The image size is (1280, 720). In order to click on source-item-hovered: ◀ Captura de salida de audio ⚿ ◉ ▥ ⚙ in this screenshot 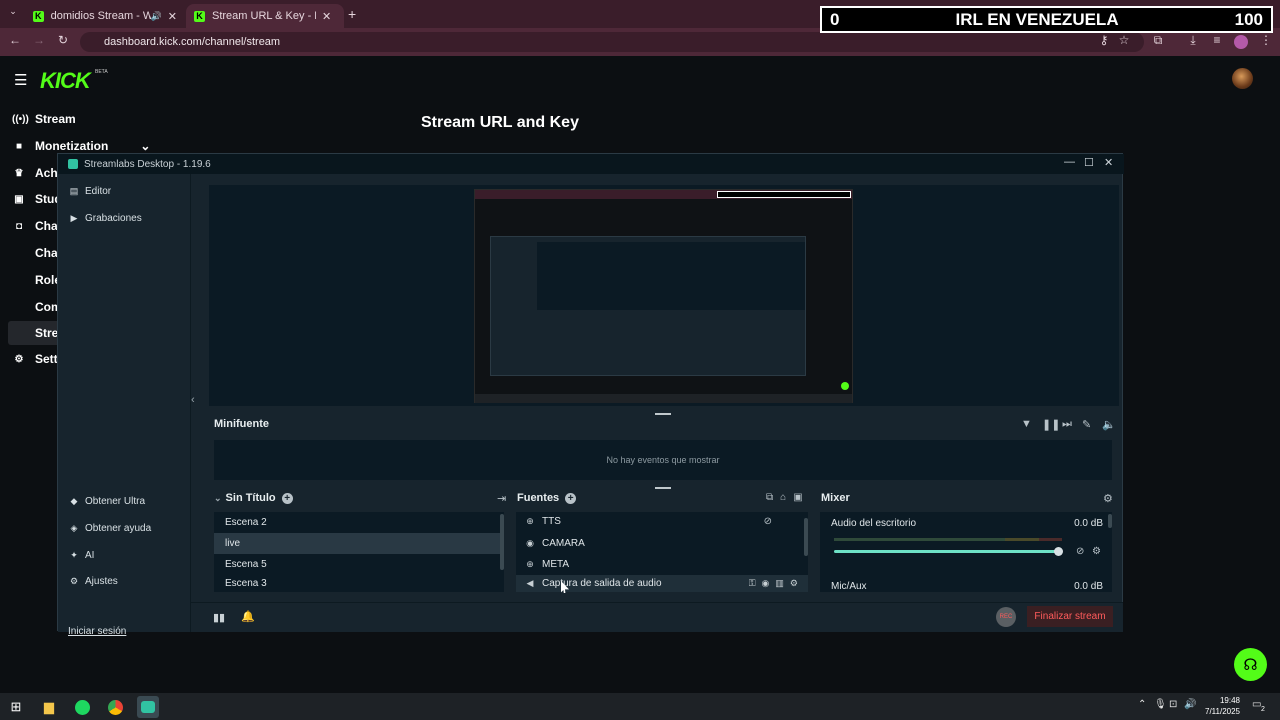, I will do `click(662, 583)`.